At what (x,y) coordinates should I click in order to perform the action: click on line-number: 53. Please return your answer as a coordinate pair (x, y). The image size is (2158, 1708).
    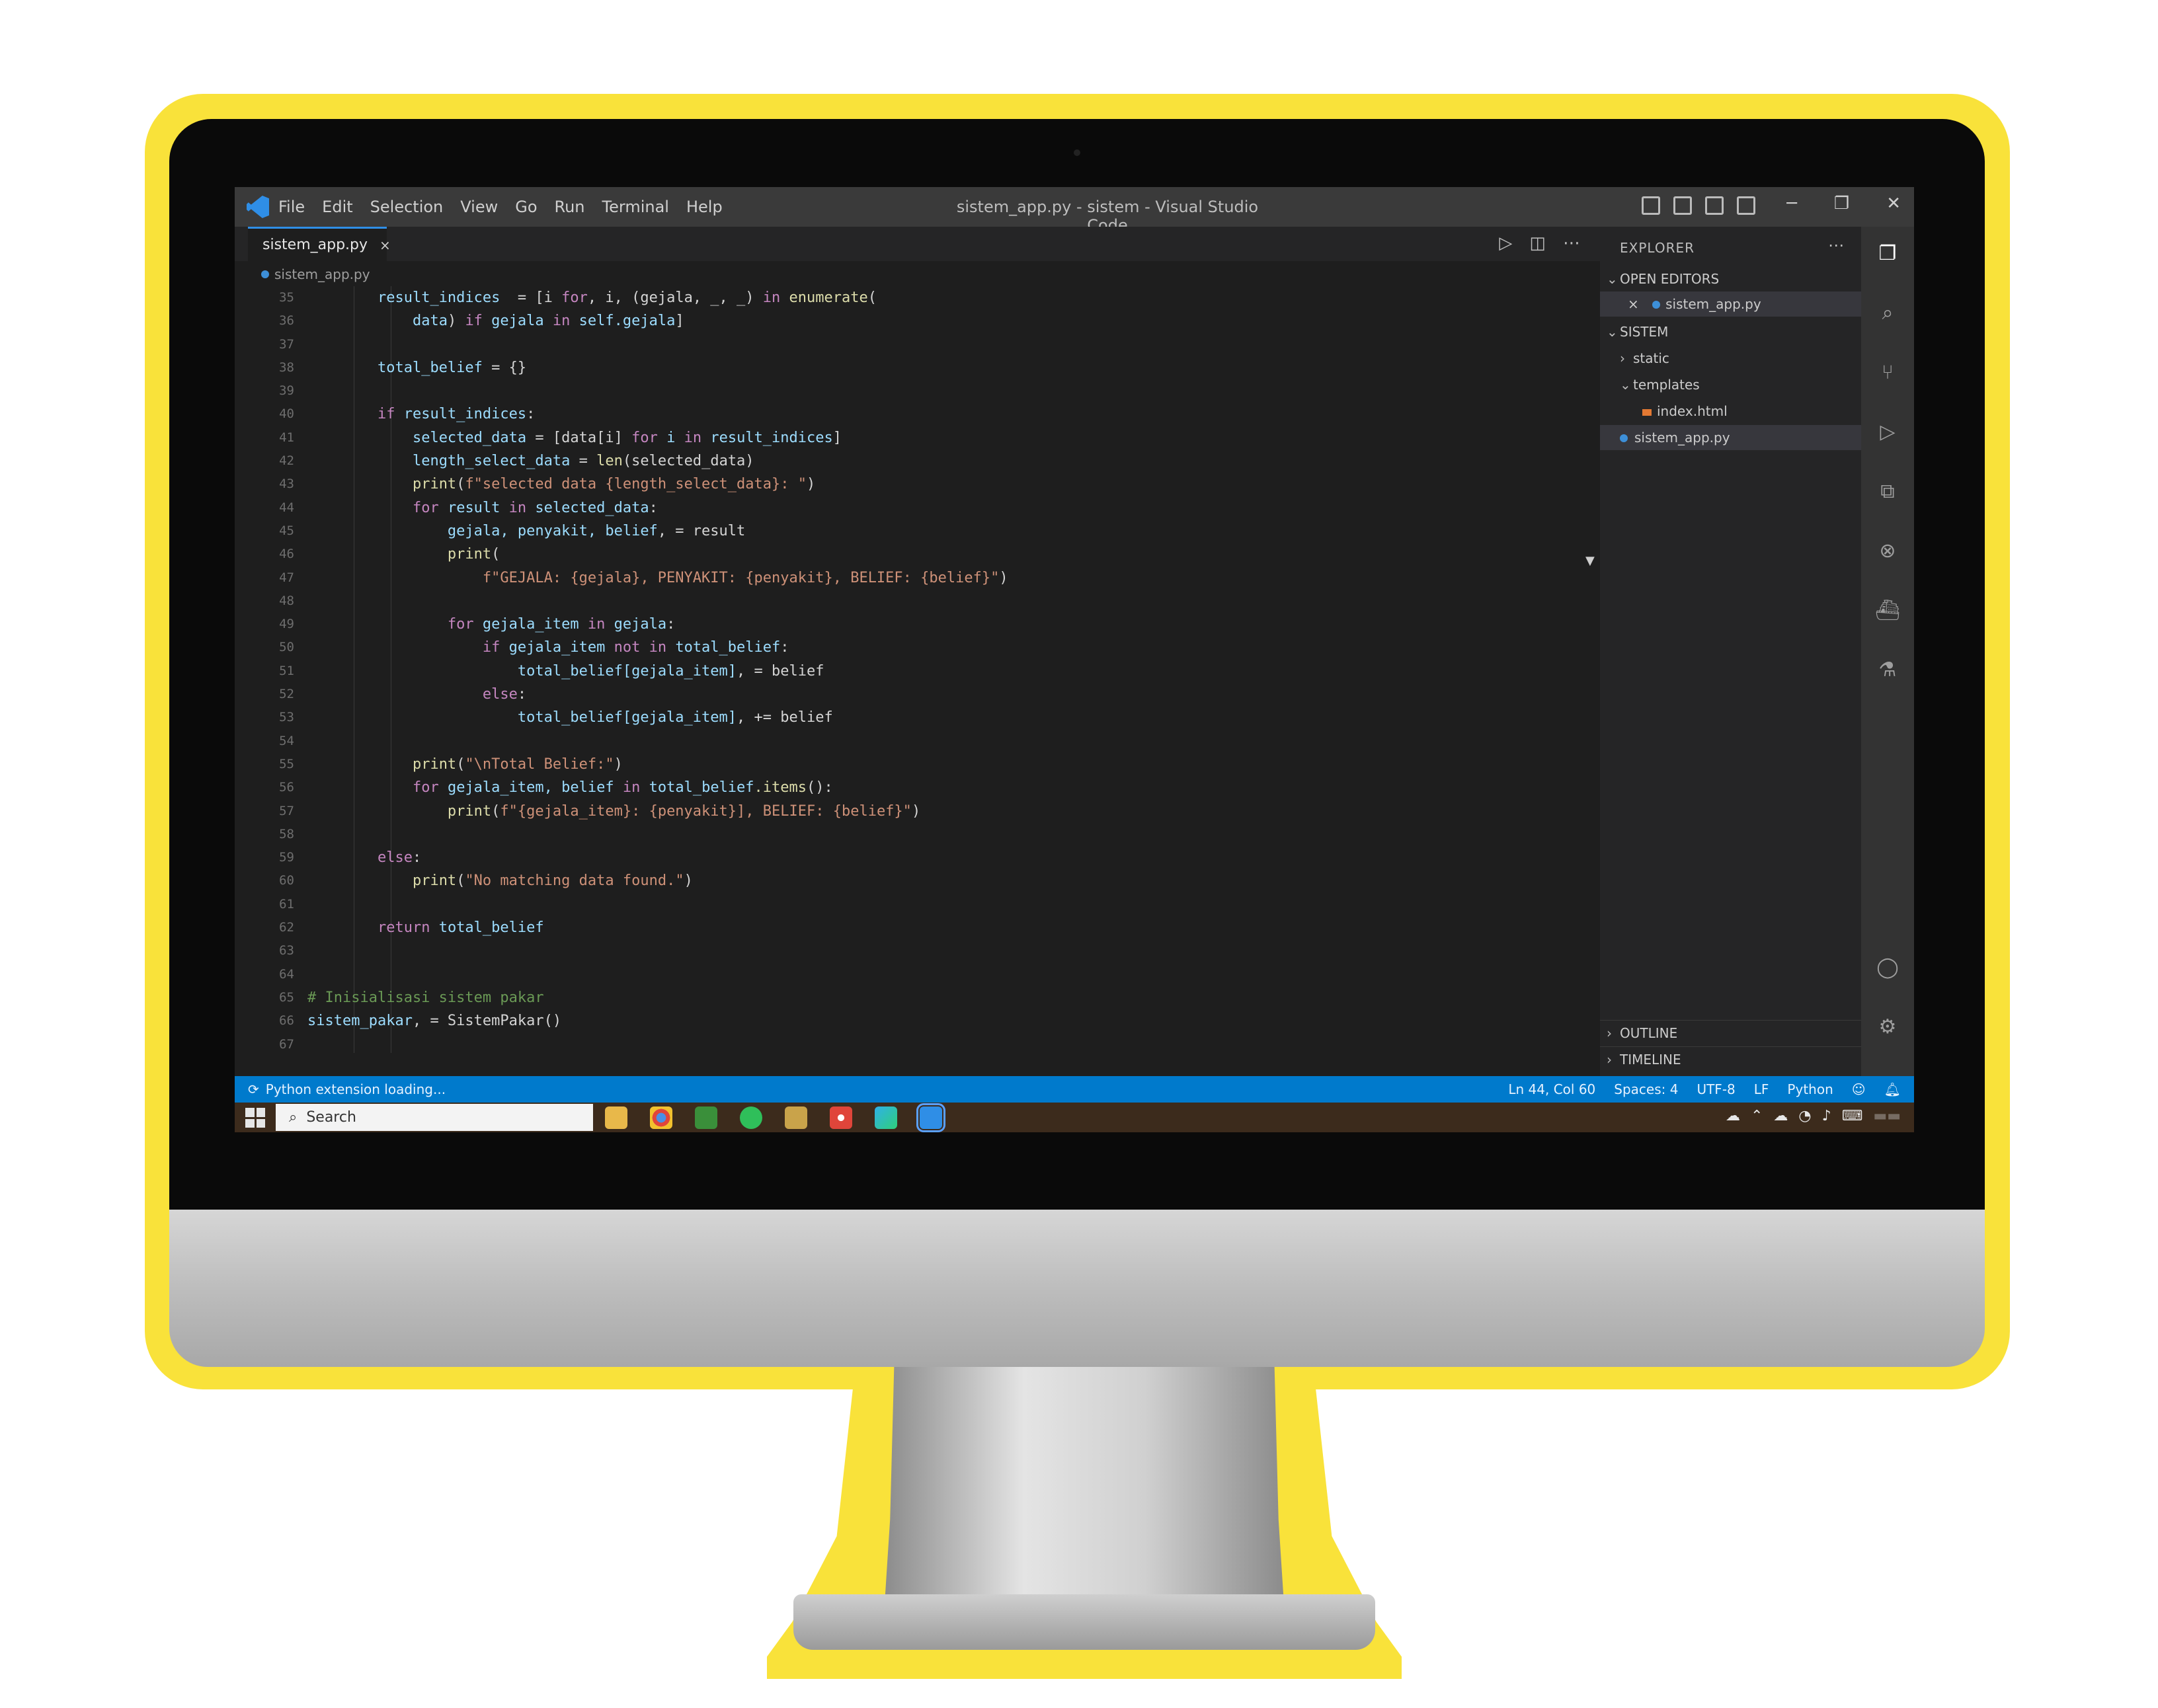
    Looking at the image, I should click on (286, 717).